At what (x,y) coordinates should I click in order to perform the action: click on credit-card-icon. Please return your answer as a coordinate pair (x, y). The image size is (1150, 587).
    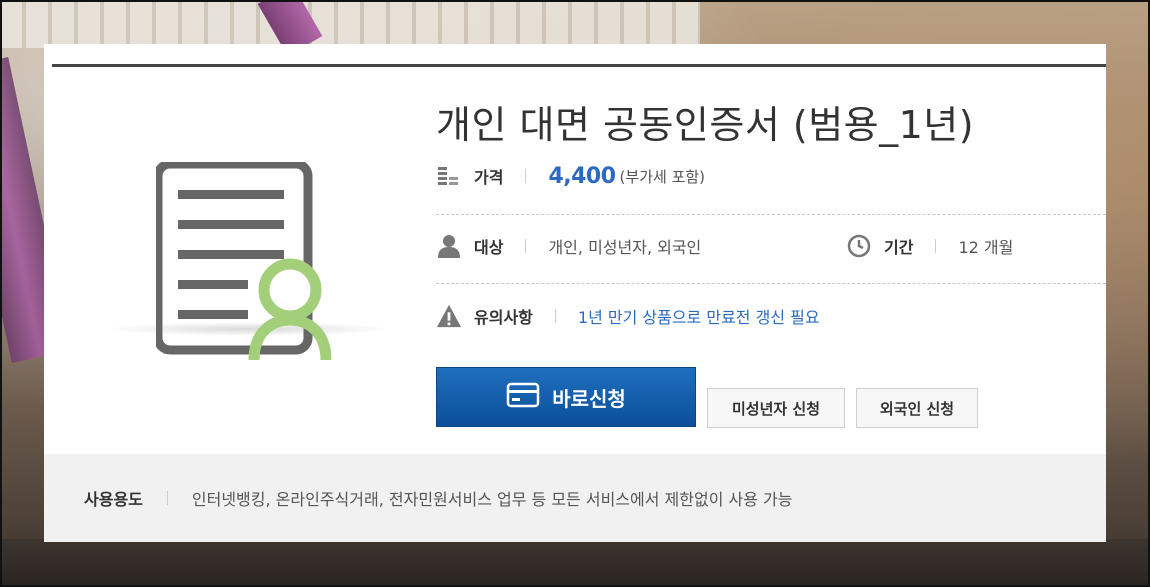
    Looking at the image, I should click on (523, 397).